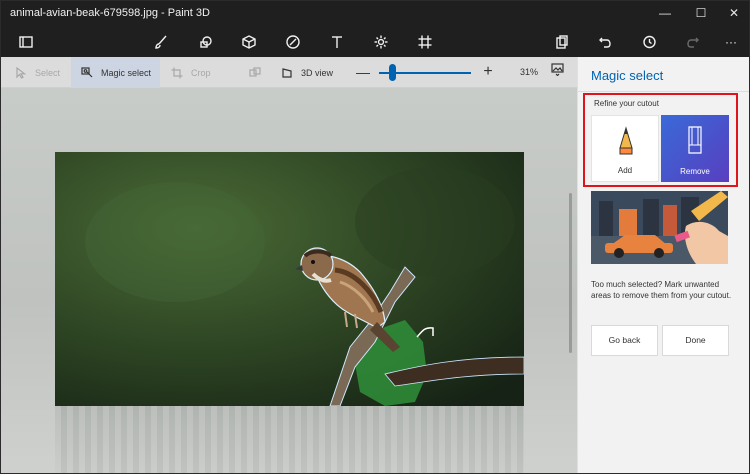  I want to click on rotate-tool, so click(259, 72).